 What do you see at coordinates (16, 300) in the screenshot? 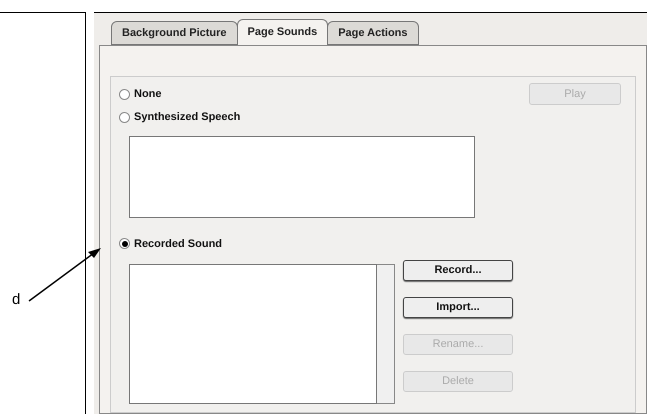
I see `callout-letter: d` at bounding box center [16, 300].